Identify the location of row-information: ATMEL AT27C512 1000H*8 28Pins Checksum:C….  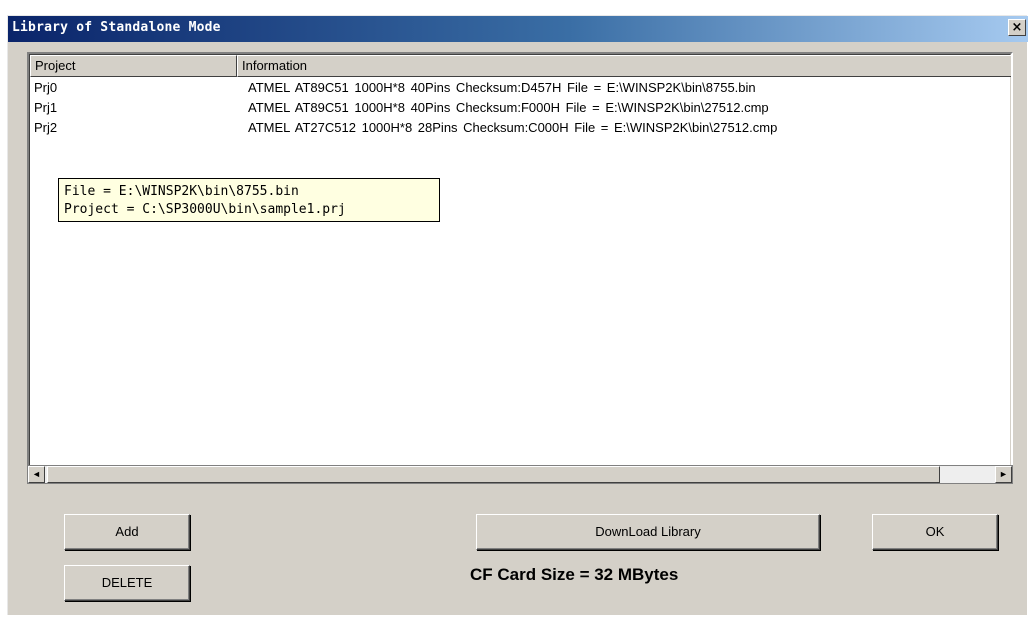
(513, 127).